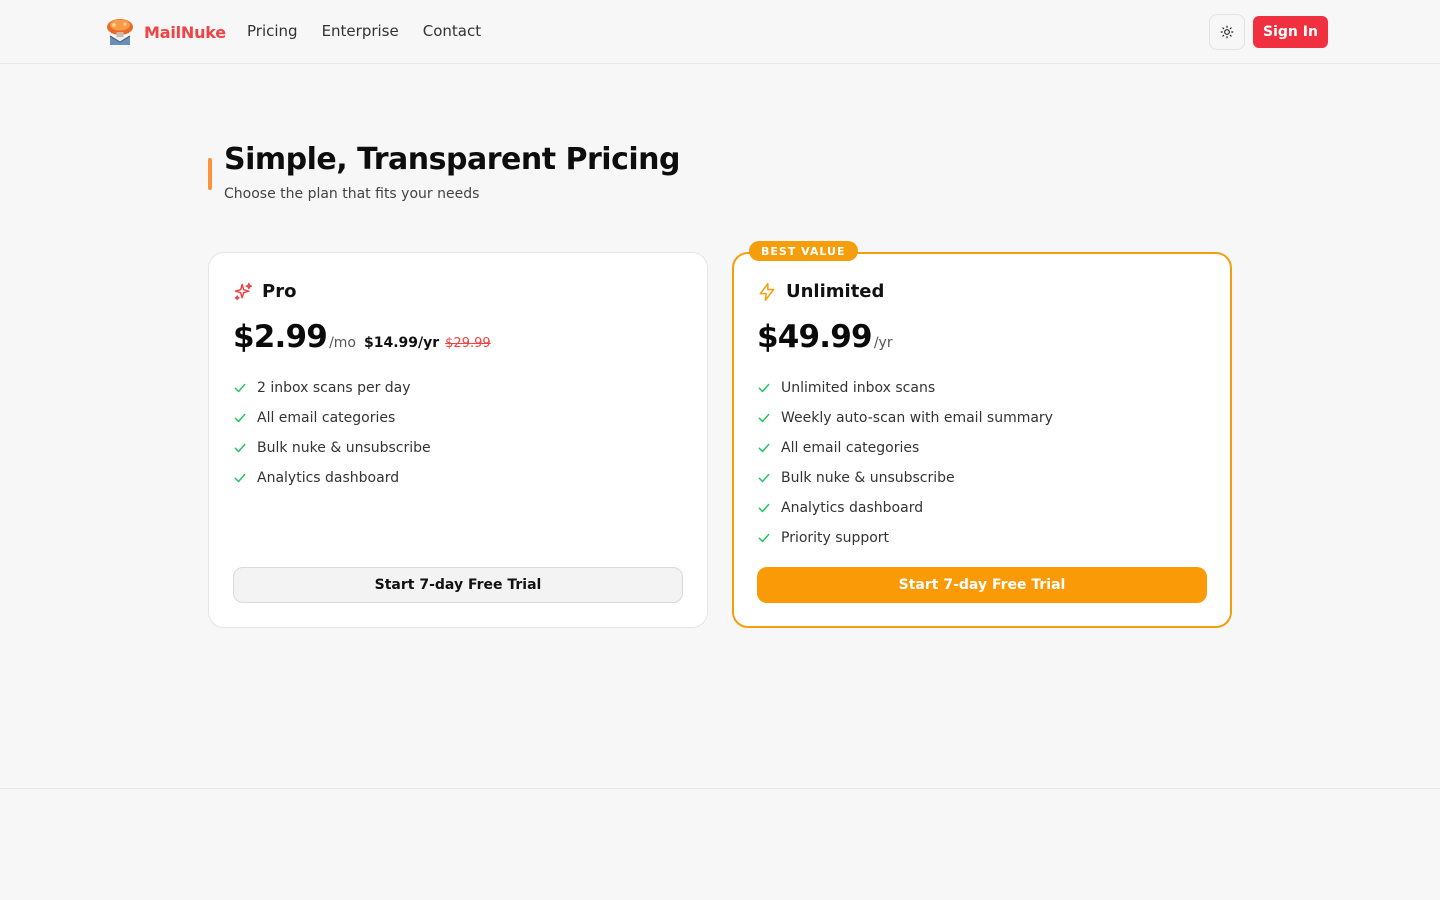  I want to click on theme-toggle-button, so click(1227, 32).